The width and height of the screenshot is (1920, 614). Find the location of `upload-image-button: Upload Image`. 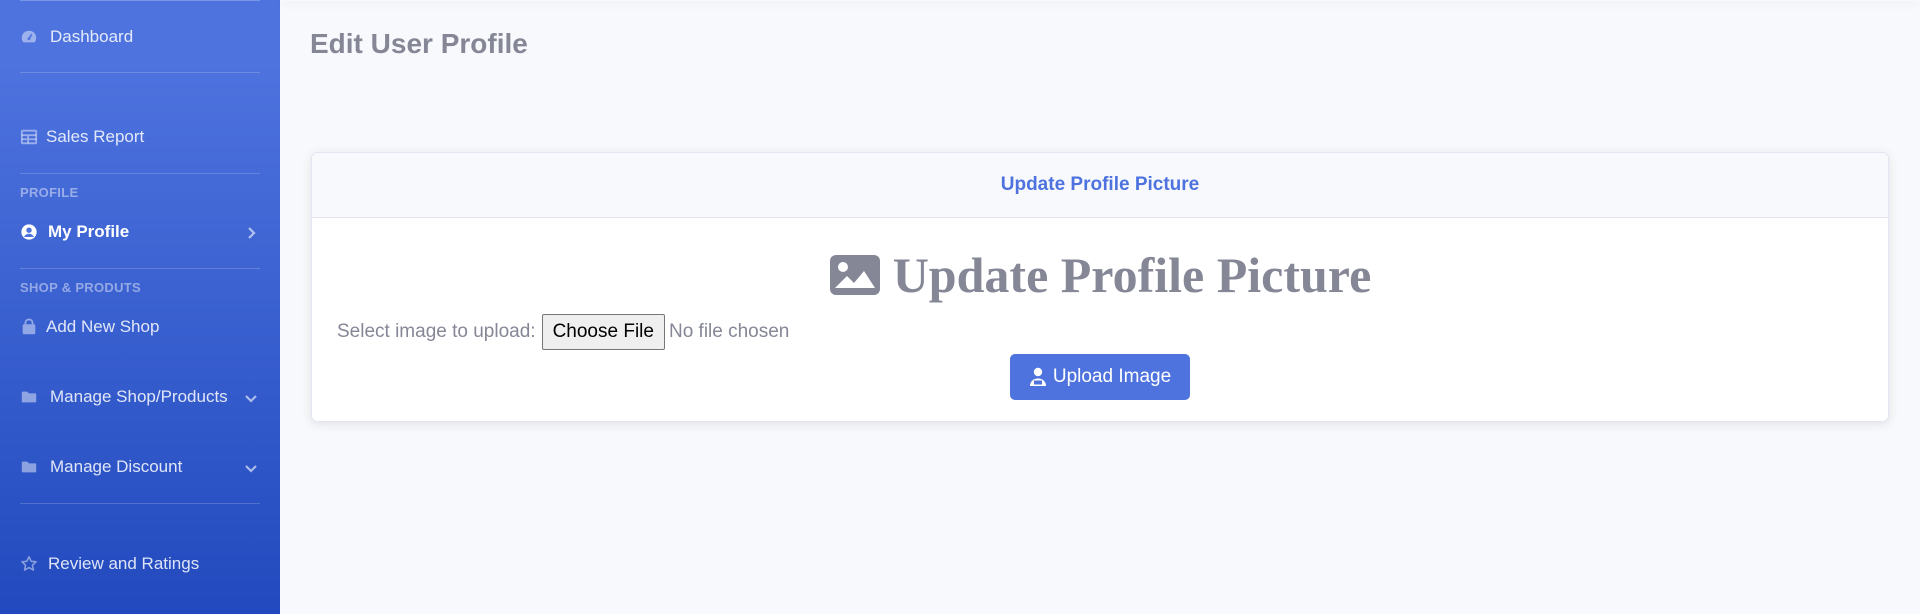

upload-image-button: Upload Image is located at coordinates (1100, 377).